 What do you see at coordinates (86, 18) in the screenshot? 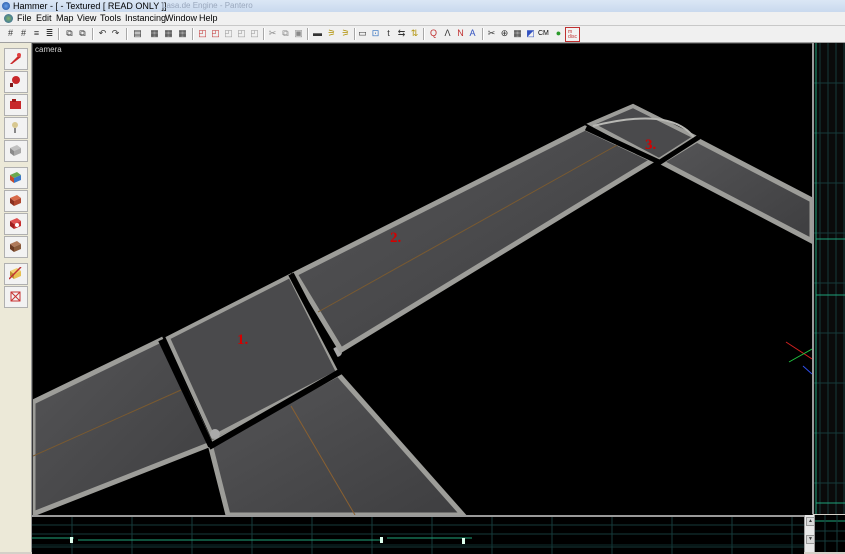
I see `menu-view: View` at bounding box center [86, 18].